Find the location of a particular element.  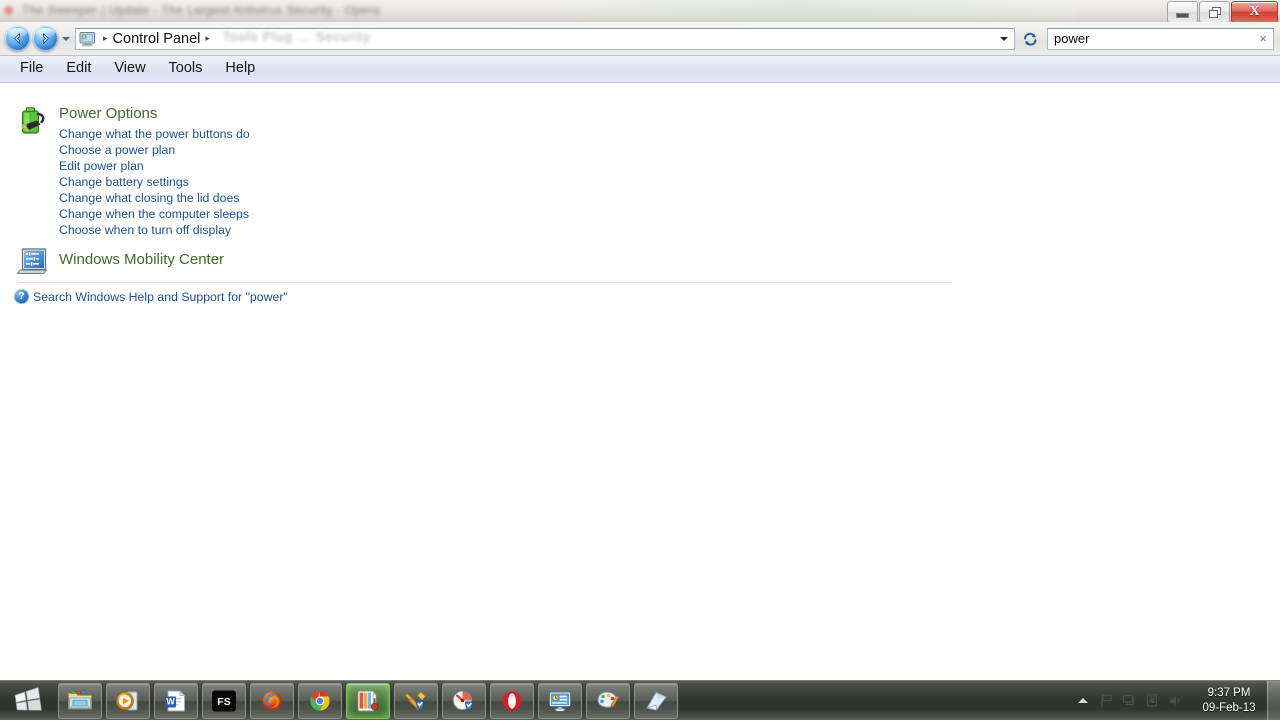

link-change-lid-action: Change what closing the lid does is located at coordinates (507, 198).